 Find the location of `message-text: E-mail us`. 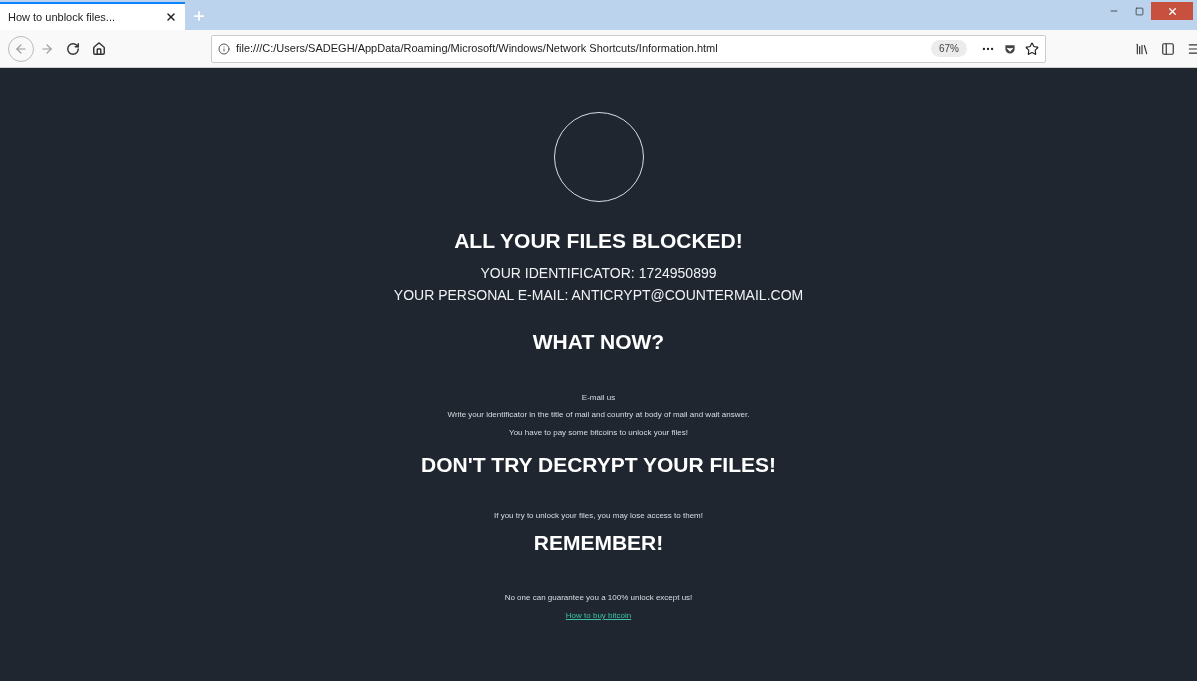

message-text: E-mail us is located at coordinates (598, 398).